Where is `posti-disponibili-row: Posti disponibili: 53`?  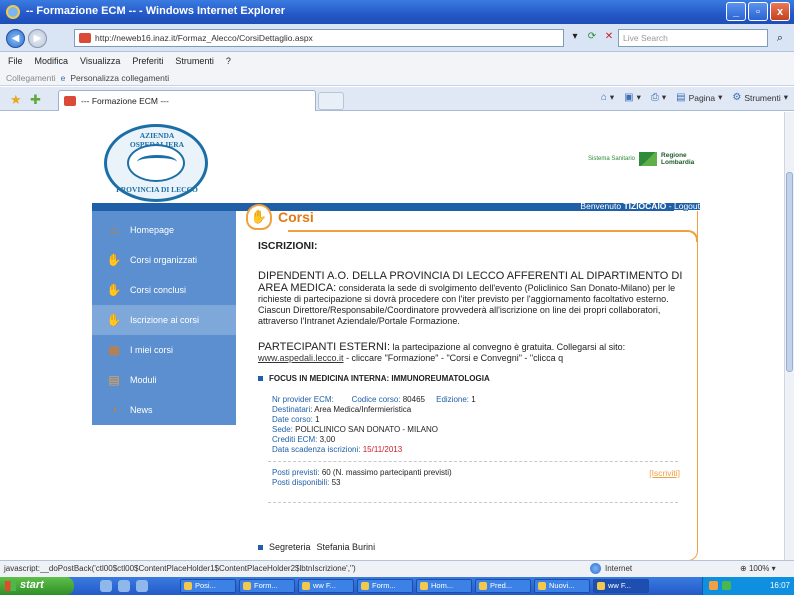
posti-disponibili-row: Posti disponibili: 53 is located at coordinates (481, 483).